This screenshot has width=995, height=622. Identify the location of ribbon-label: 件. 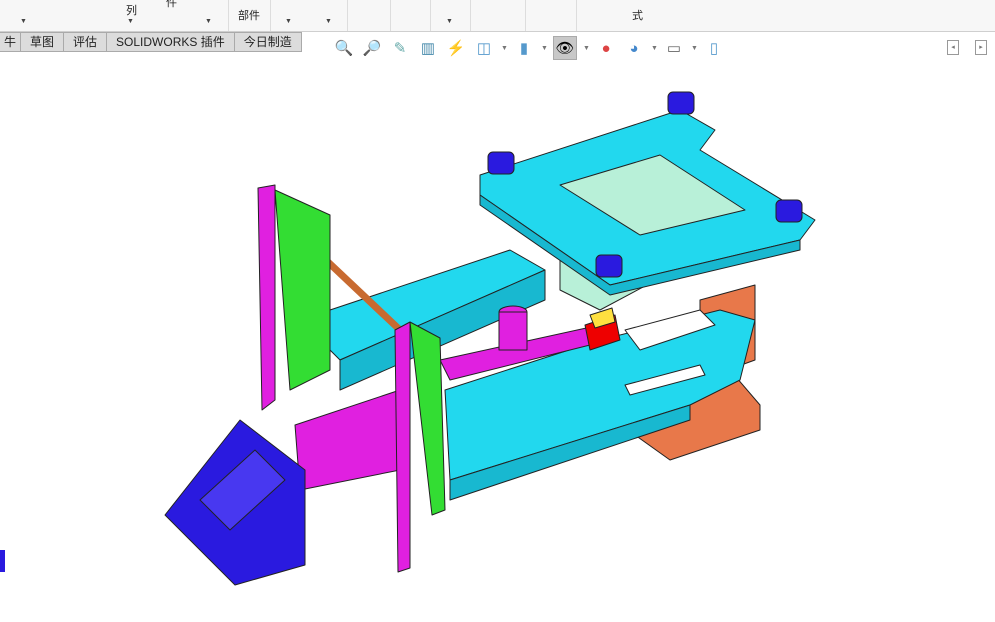
(171, 5).